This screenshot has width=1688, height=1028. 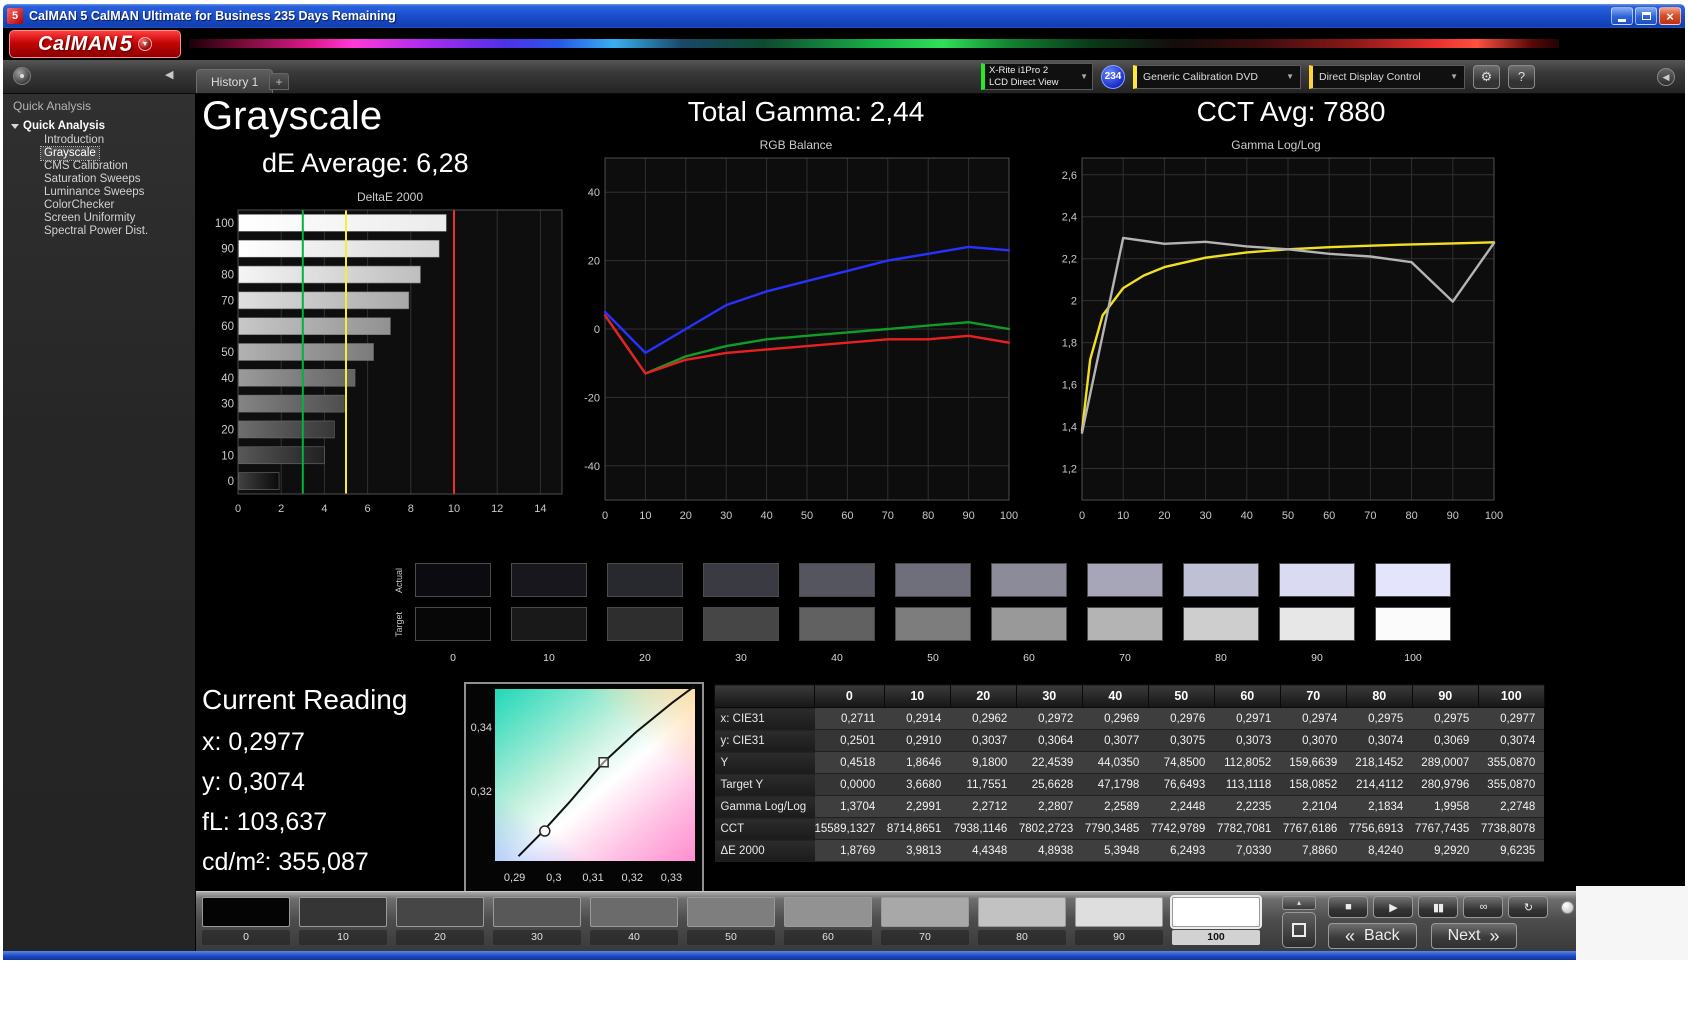 What do you see at coordinates (144, 44) in the screenshot?
I see `logo-menu-icon: ▼` at bounding box center [144, 44].